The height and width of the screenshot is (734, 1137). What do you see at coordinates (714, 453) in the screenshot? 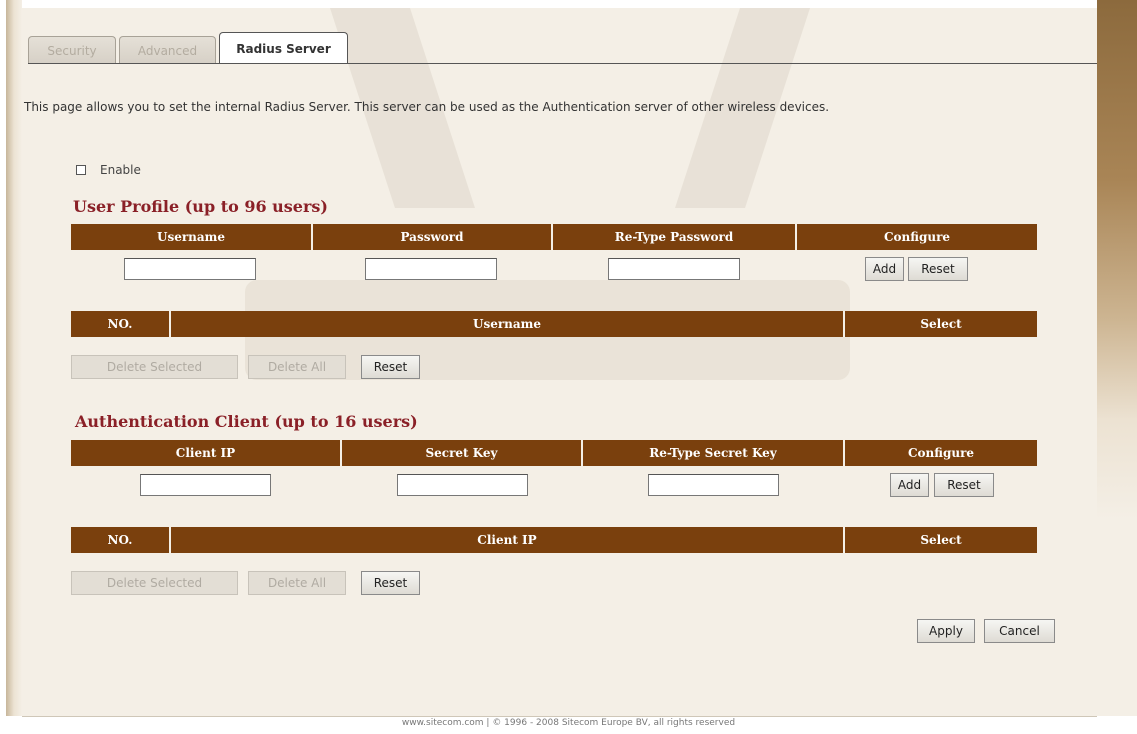
I see `header-retype-secret-key: Re-Type Secret Key` at bounding box center [714, 453].